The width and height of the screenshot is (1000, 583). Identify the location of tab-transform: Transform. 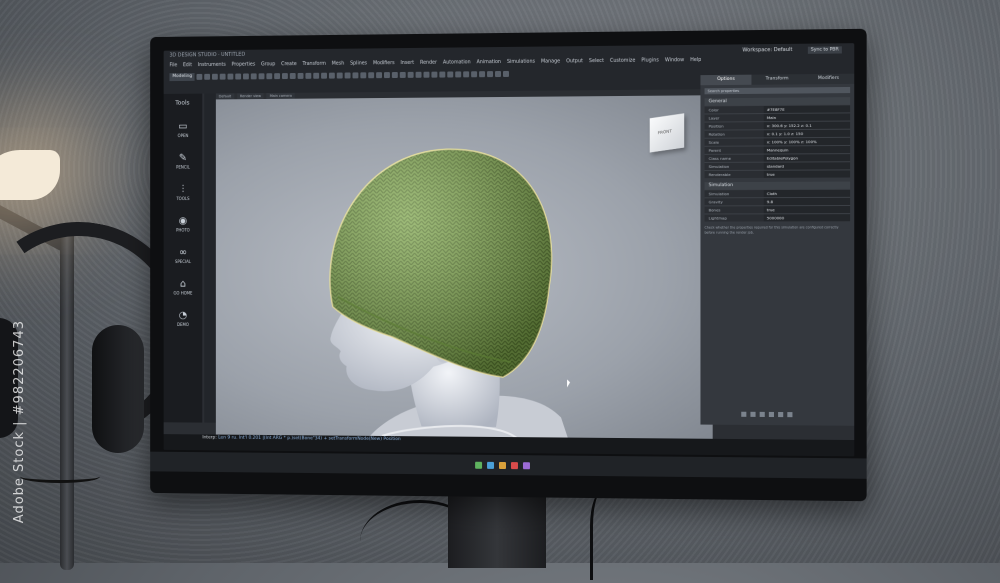
(776, 79).